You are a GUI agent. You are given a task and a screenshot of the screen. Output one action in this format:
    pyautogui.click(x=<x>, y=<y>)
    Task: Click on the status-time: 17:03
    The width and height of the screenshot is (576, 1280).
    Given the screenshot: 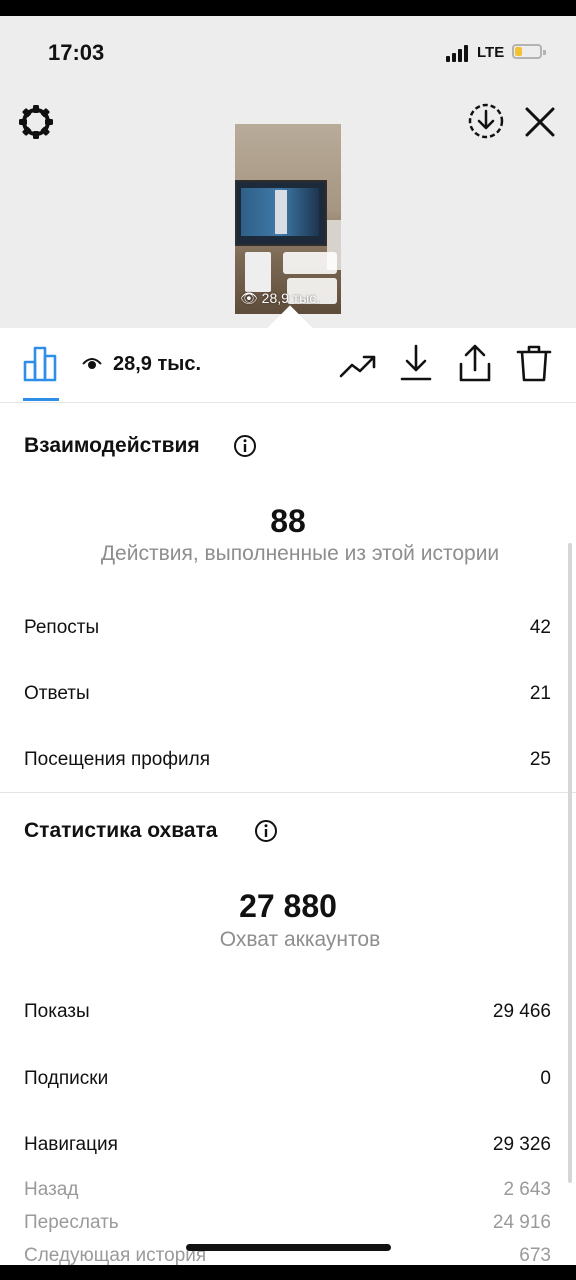 What is the action you would take?
    pyautogui.click(x=76, y=52)
    